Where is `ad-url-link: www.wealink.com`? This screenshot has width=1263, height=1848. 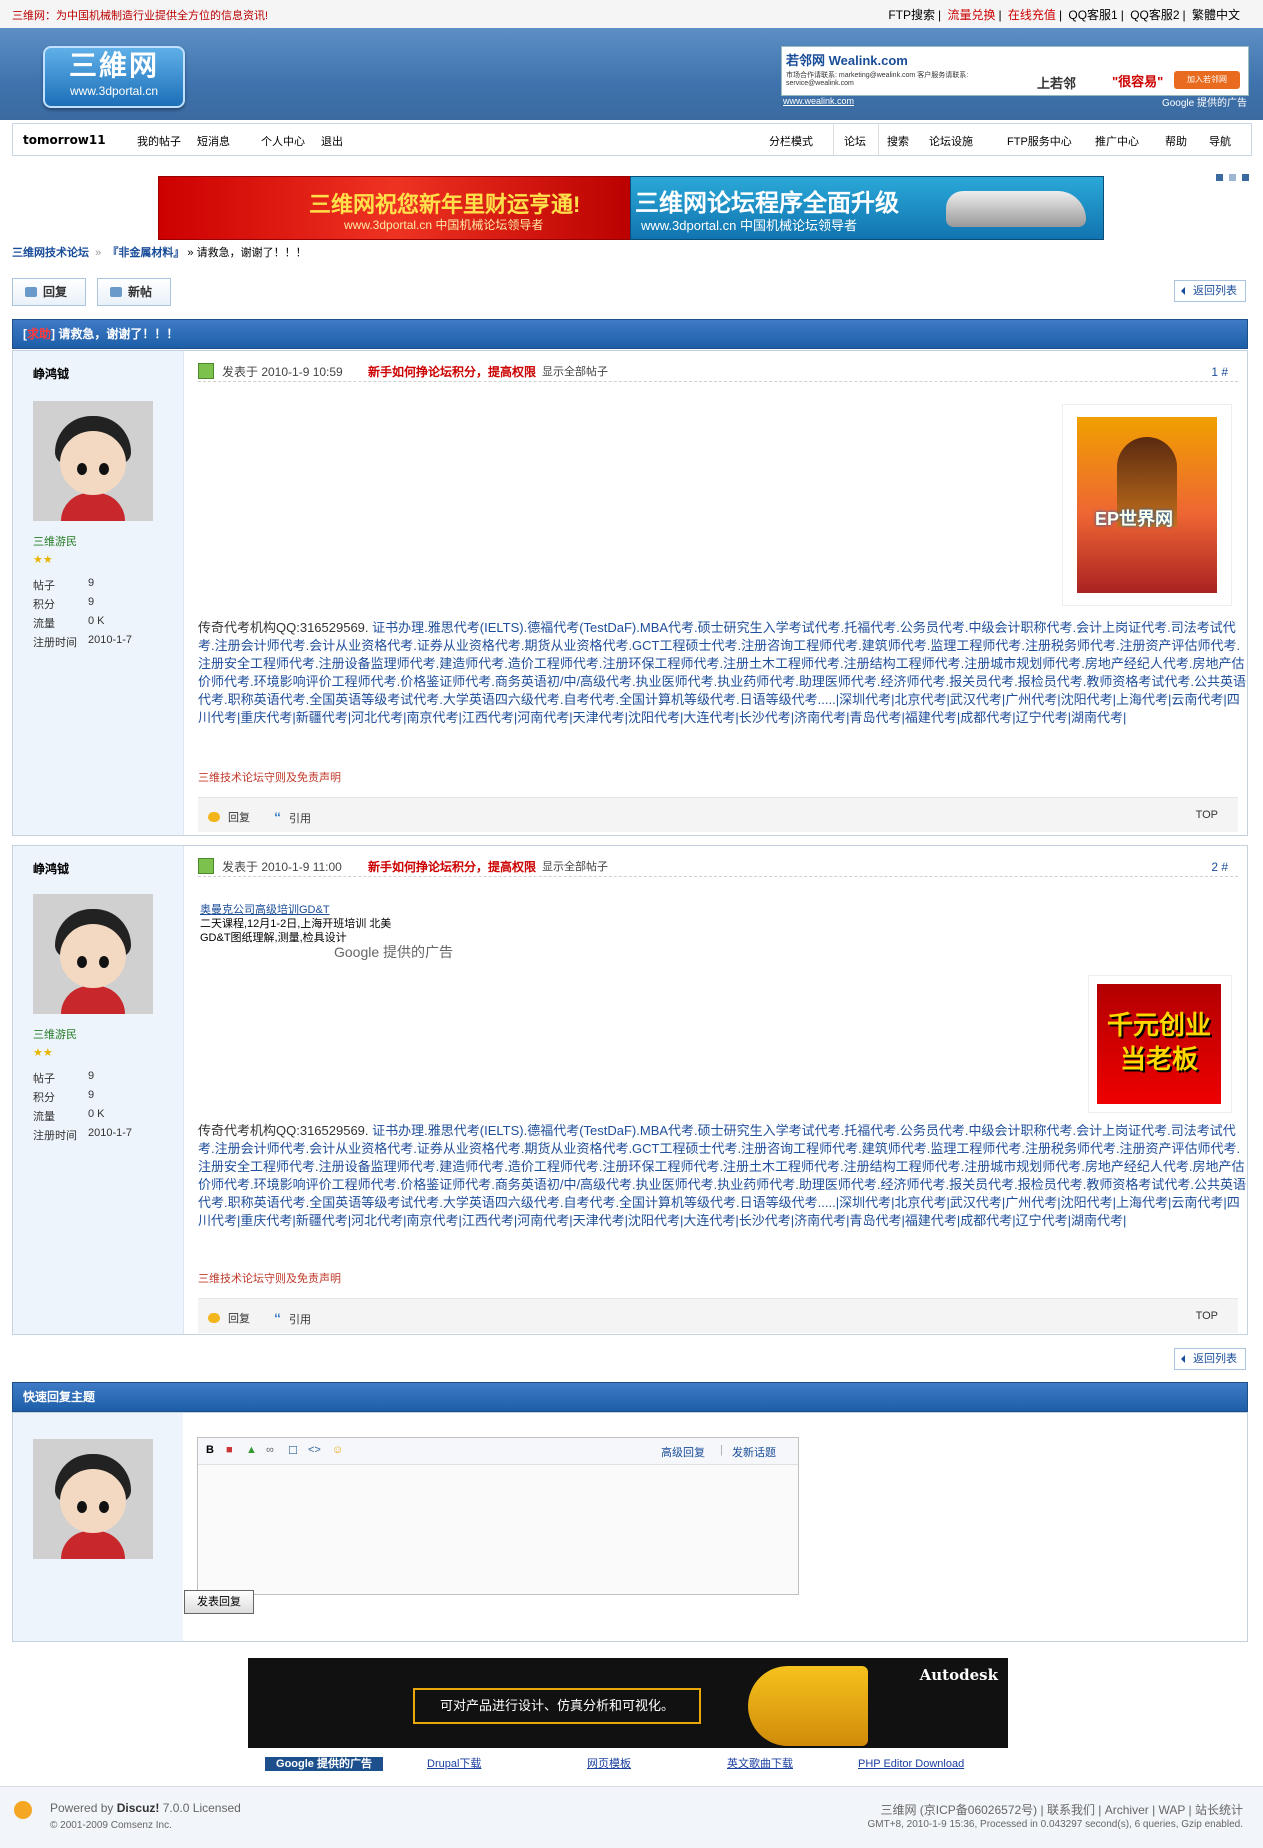 ad-url-link: www.wealink.com is located at coordinates (818, 101).